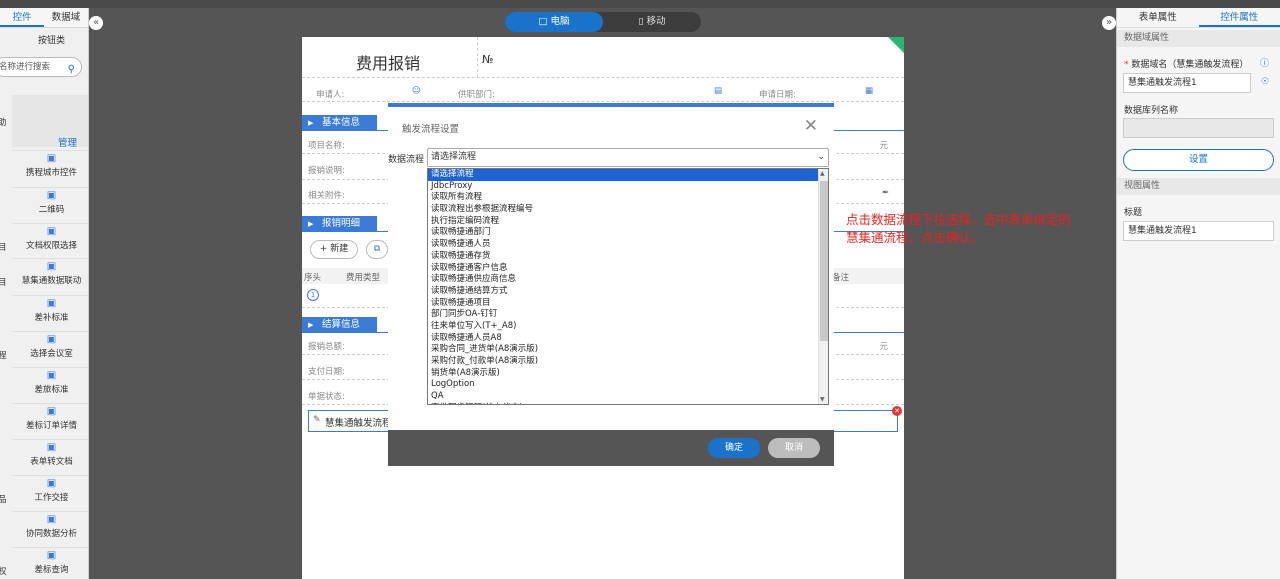 This screenshot has height=579, width=1280. Describe the element at coordinates (628, 397) in the screenshot. I see `flow-option: QA` at that location.